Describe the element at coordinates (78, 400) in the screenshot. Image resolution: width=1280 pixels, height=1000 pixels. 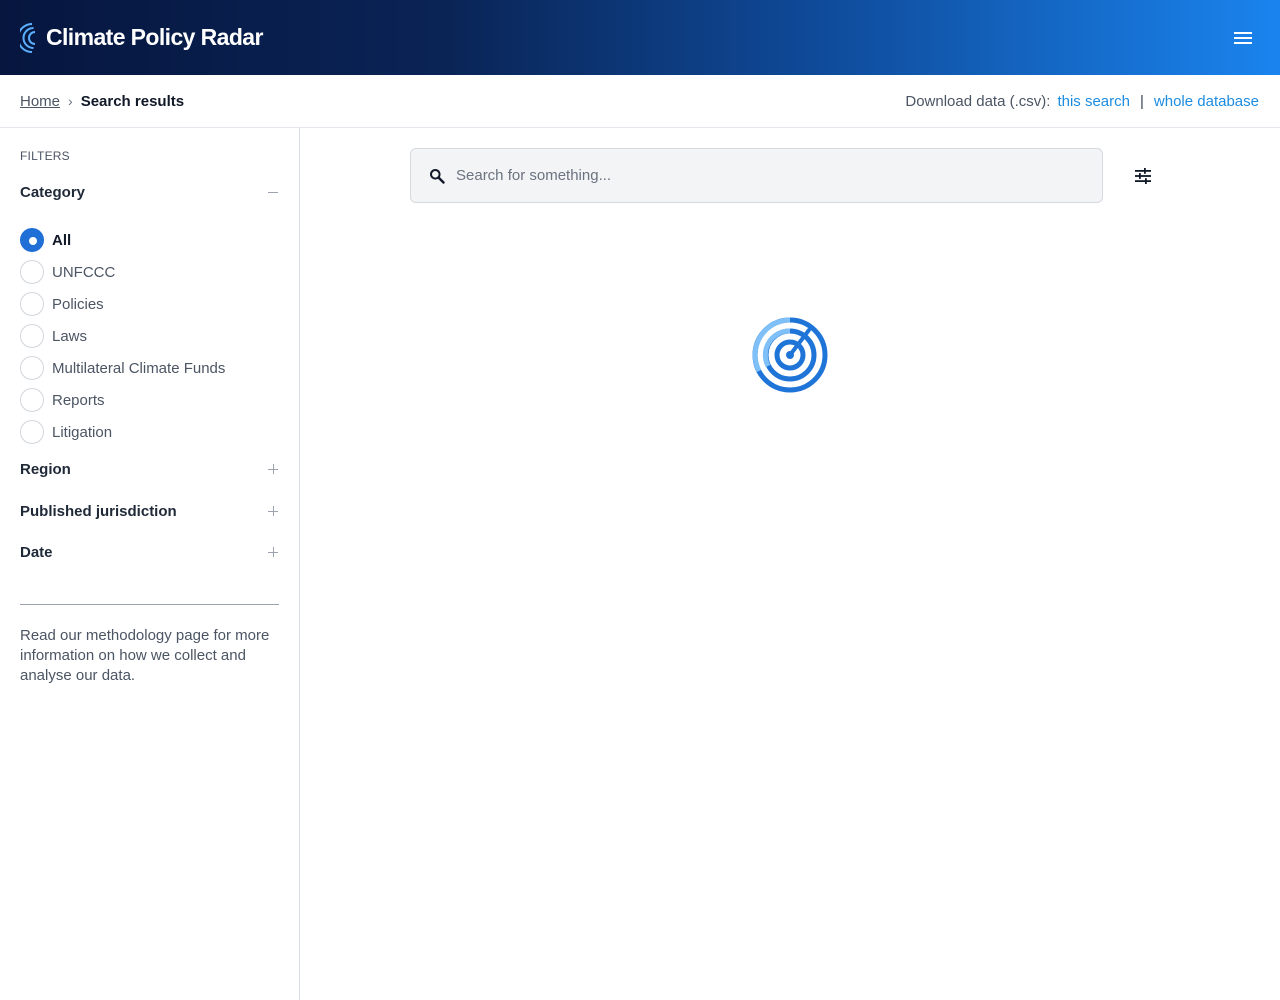
I see `category-option-label: Reports` at that location.